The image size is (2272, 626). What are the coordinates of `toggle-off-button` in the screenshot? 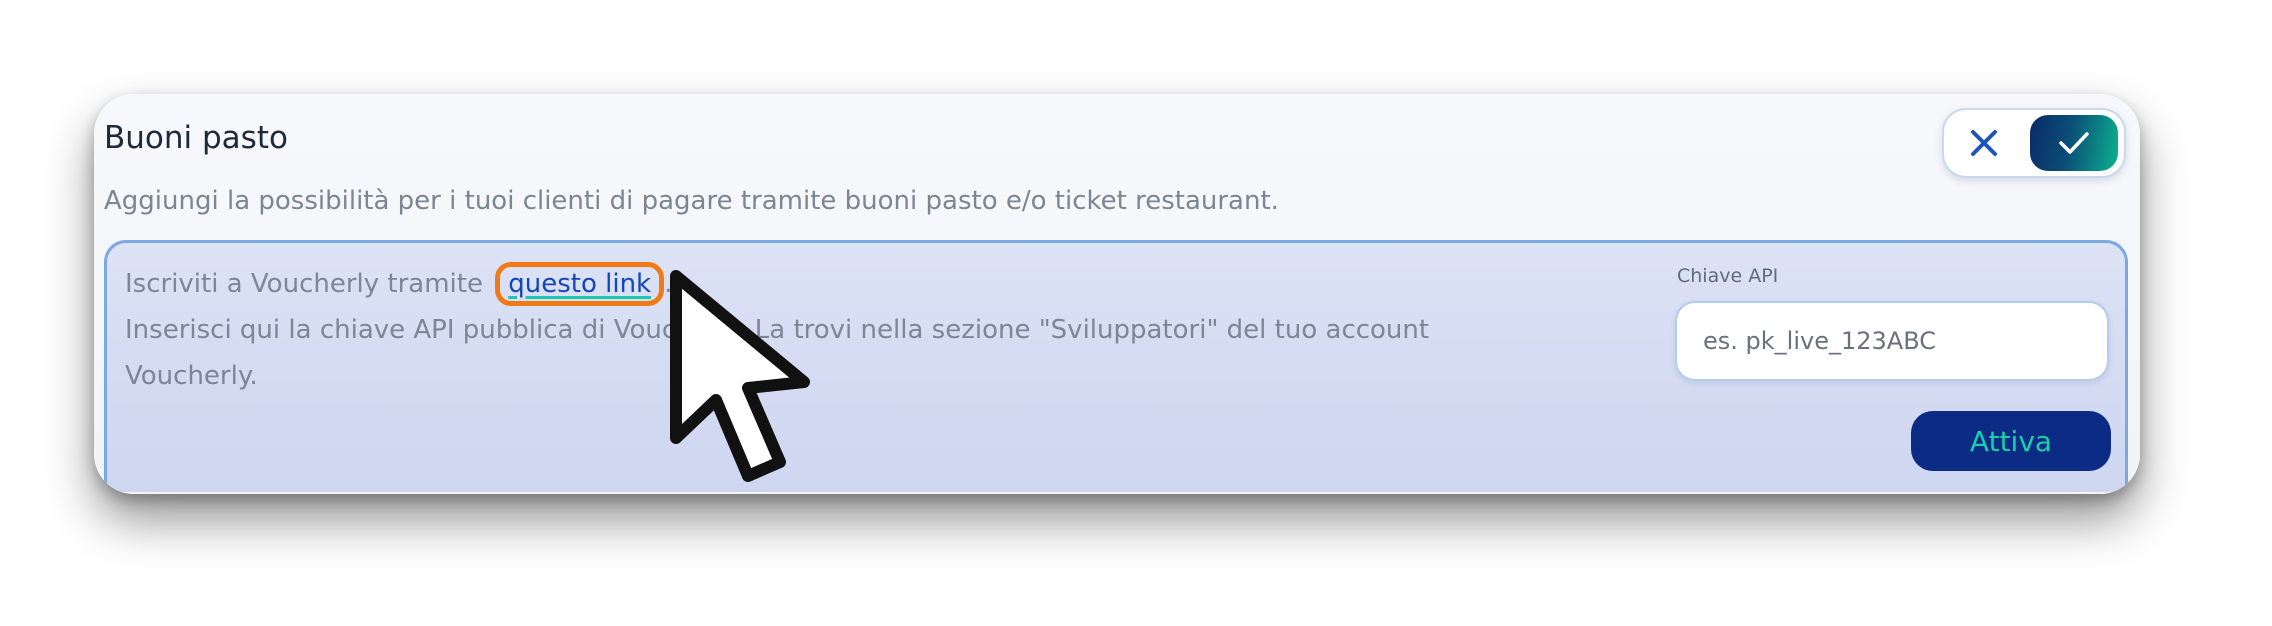 It's located at (1984, 143).